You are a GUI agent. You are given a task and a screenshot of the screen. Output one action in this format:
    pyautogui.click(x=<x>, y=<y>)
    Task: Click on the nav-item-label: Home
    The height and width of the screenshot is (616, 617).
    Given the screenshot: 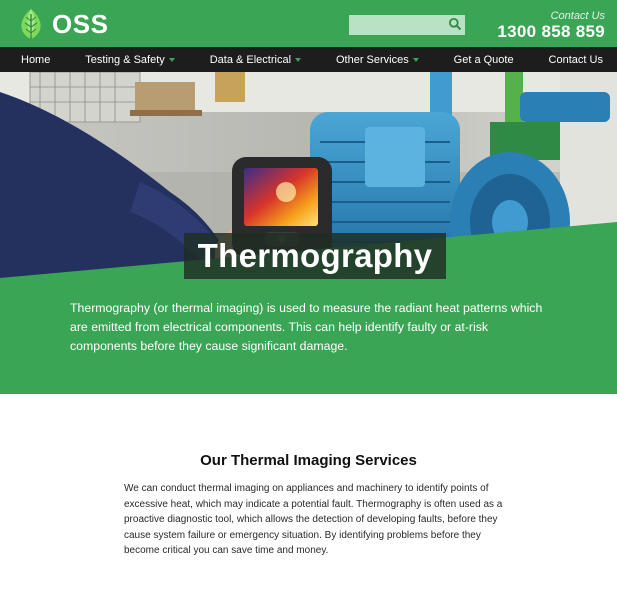 What is the action you would take?
    pyautogui.click(x=36, y=59)
    